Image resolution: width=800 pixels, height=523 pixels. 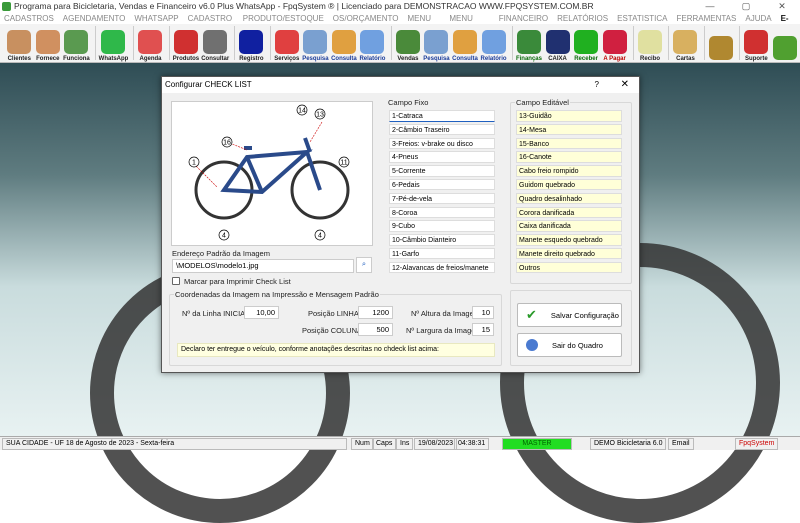 I want to click on toolbar-button-clientes: Clientes, so click(x=19, y=43).